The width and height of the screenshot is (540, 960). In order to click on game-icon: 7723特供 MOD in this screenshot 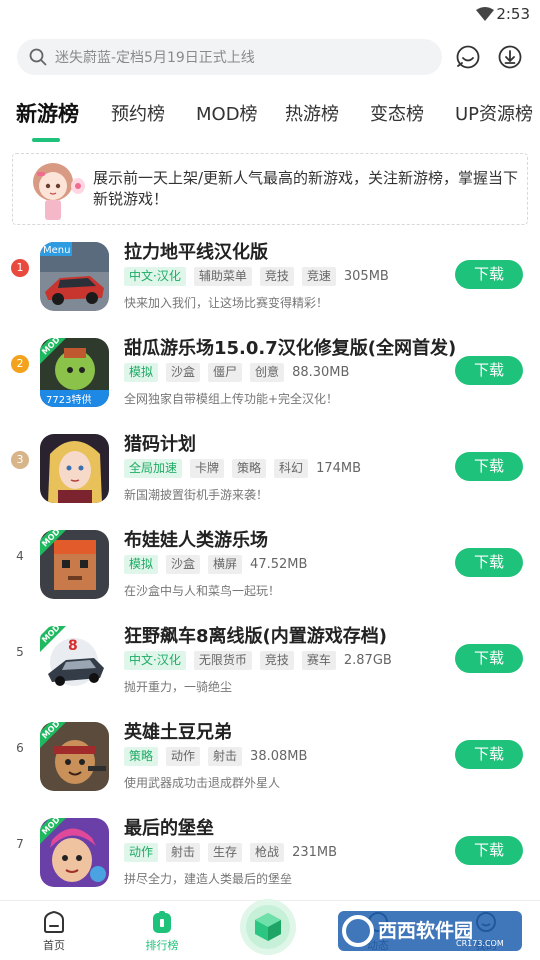, I will do `click(74, 372)`.